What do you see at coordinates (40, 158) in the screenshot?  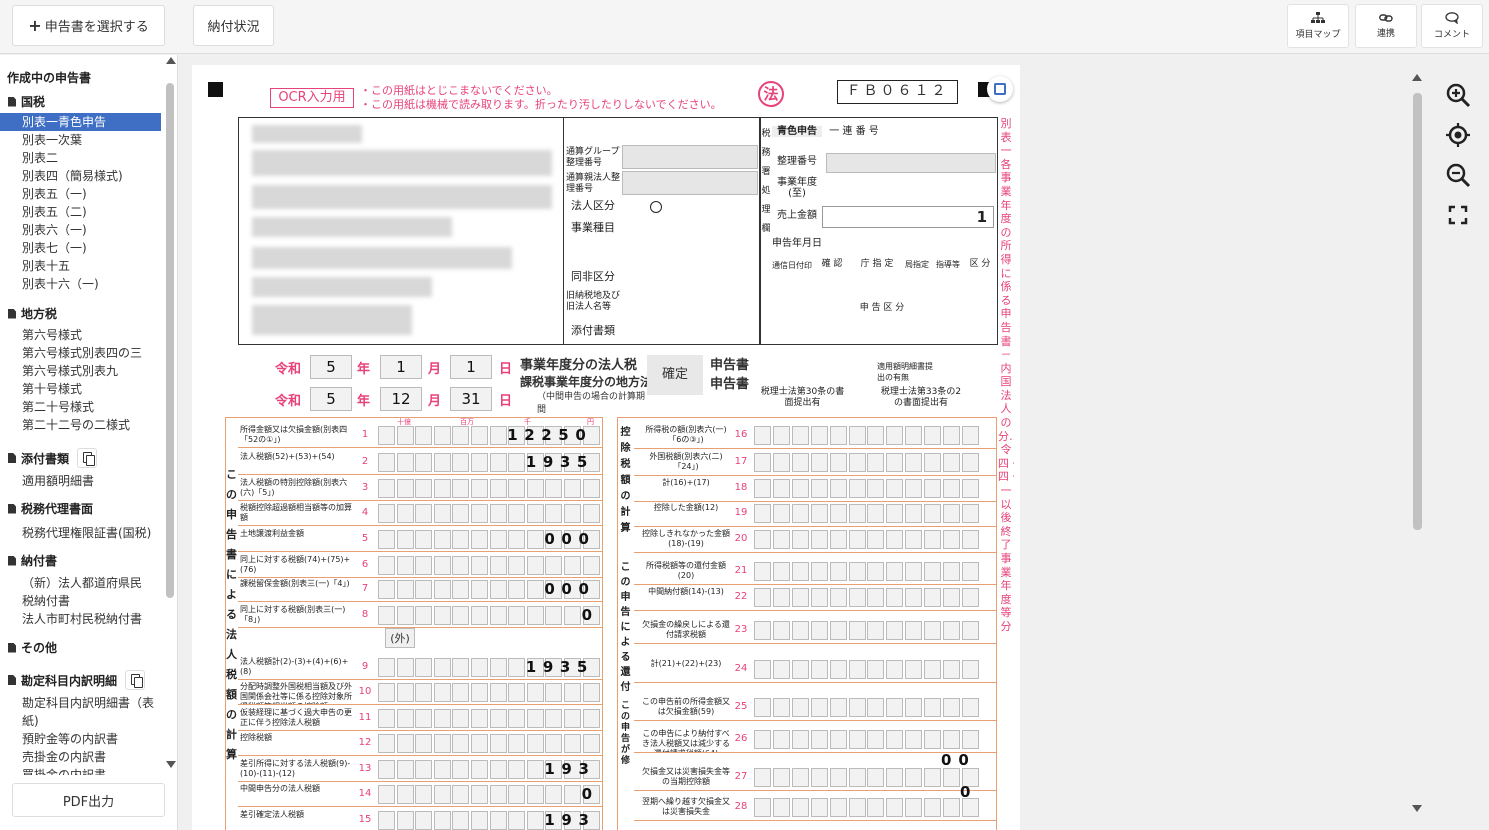 I see `sidebar-item: 別表二` at bounding box center [40, 158].